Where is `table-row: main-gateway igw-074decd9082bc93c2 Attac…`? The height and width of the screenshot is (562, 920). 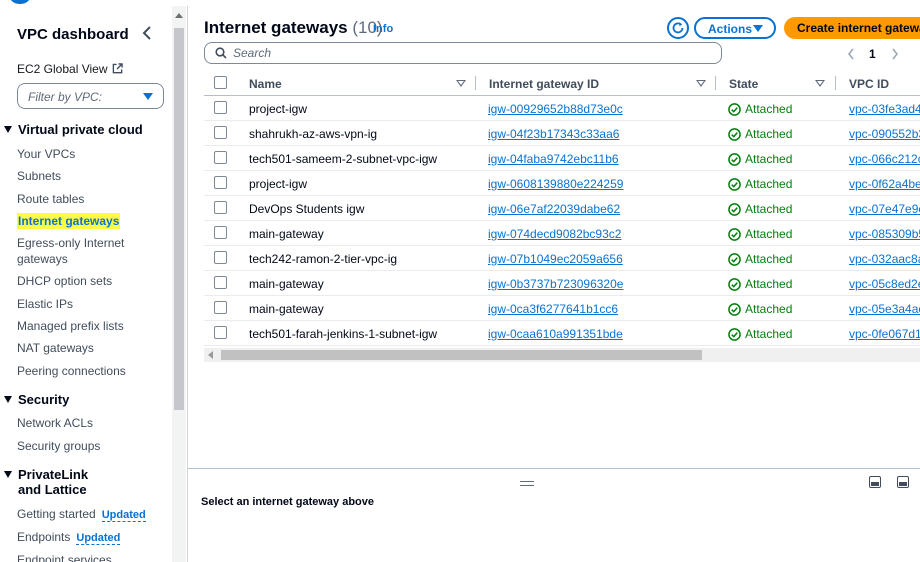
table-row: main-gateway igw-074decd9082bc93c2 Attac… is located at coordinates (562, 233).